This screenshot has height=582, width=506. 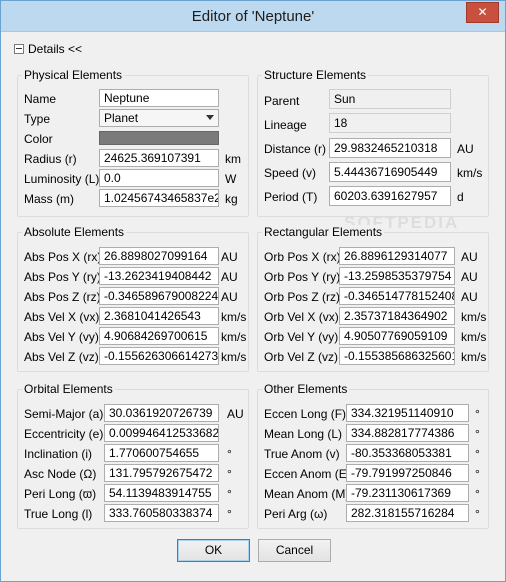 What do you see at coordinates (407, 413) in the screenshot?
I see `other-element-field: 334.321951140910` at bounding box center [407, 413].